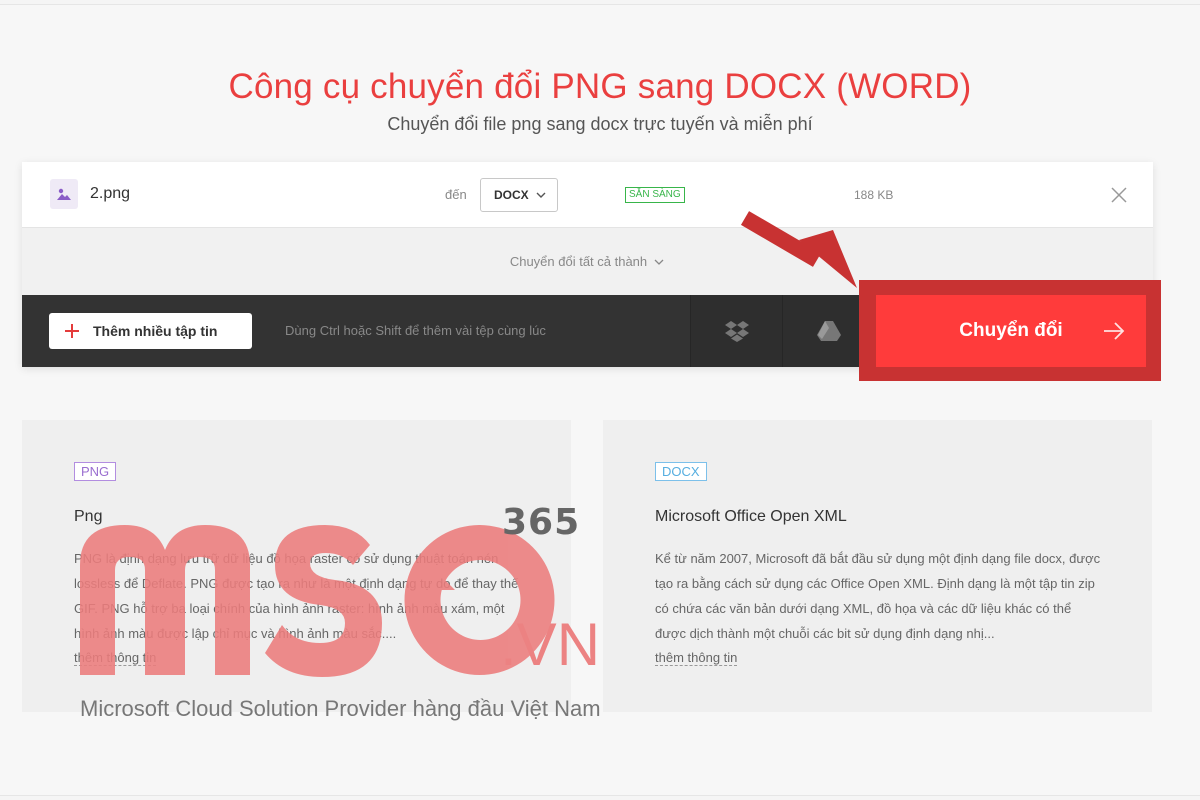  What do you see at coordinates (1119, 195) in the screenshot?
I see `close-icon` at bounding box center [1119, 195].